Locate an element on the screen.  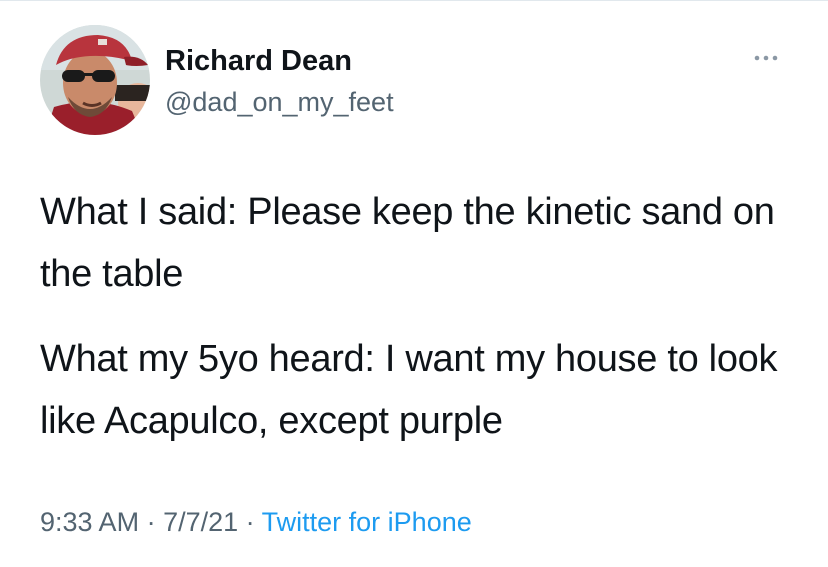
more-options-button is located at coordinates (770, 58).